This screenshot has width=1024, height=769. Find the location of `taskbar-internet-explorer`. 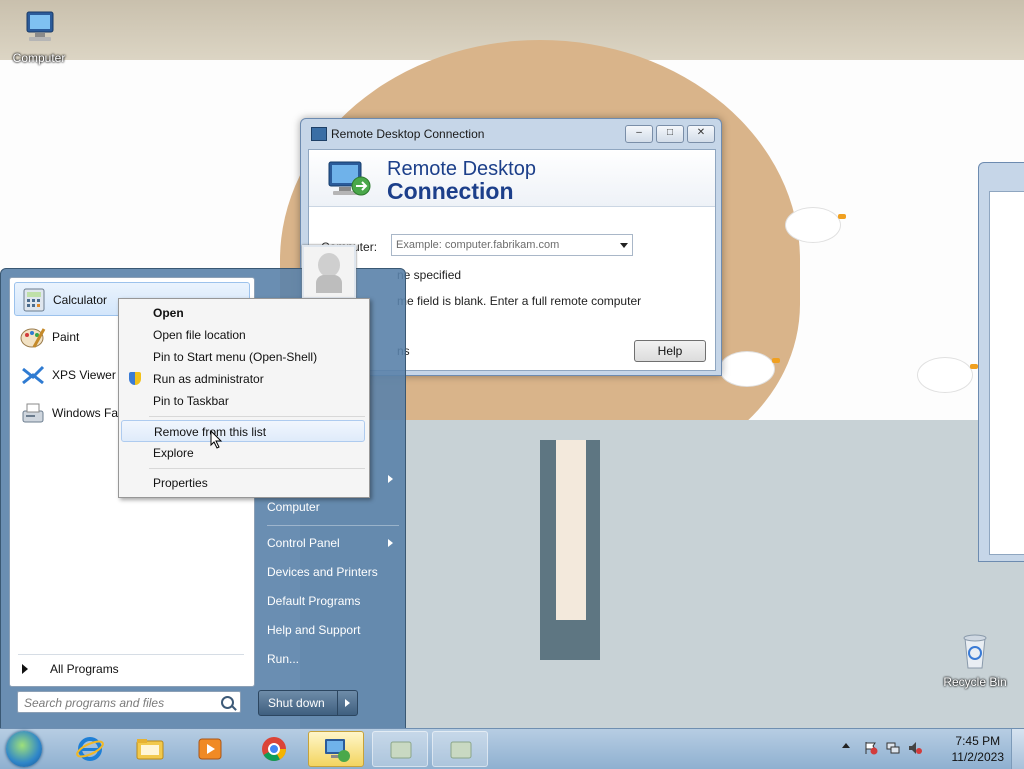

taskbar-internet-explorer is located at coordinates (90, 749).